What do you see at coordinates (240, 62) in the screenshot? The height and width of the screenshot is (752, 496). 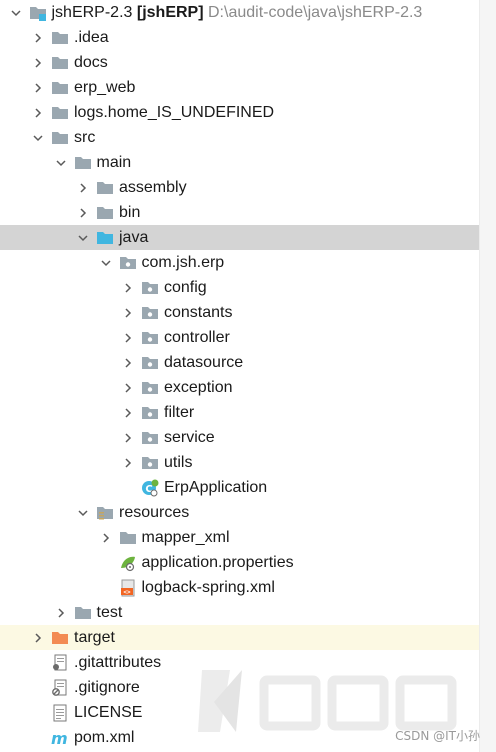 I see `tree-item-docs: docs` at bounding box center [240, 62].